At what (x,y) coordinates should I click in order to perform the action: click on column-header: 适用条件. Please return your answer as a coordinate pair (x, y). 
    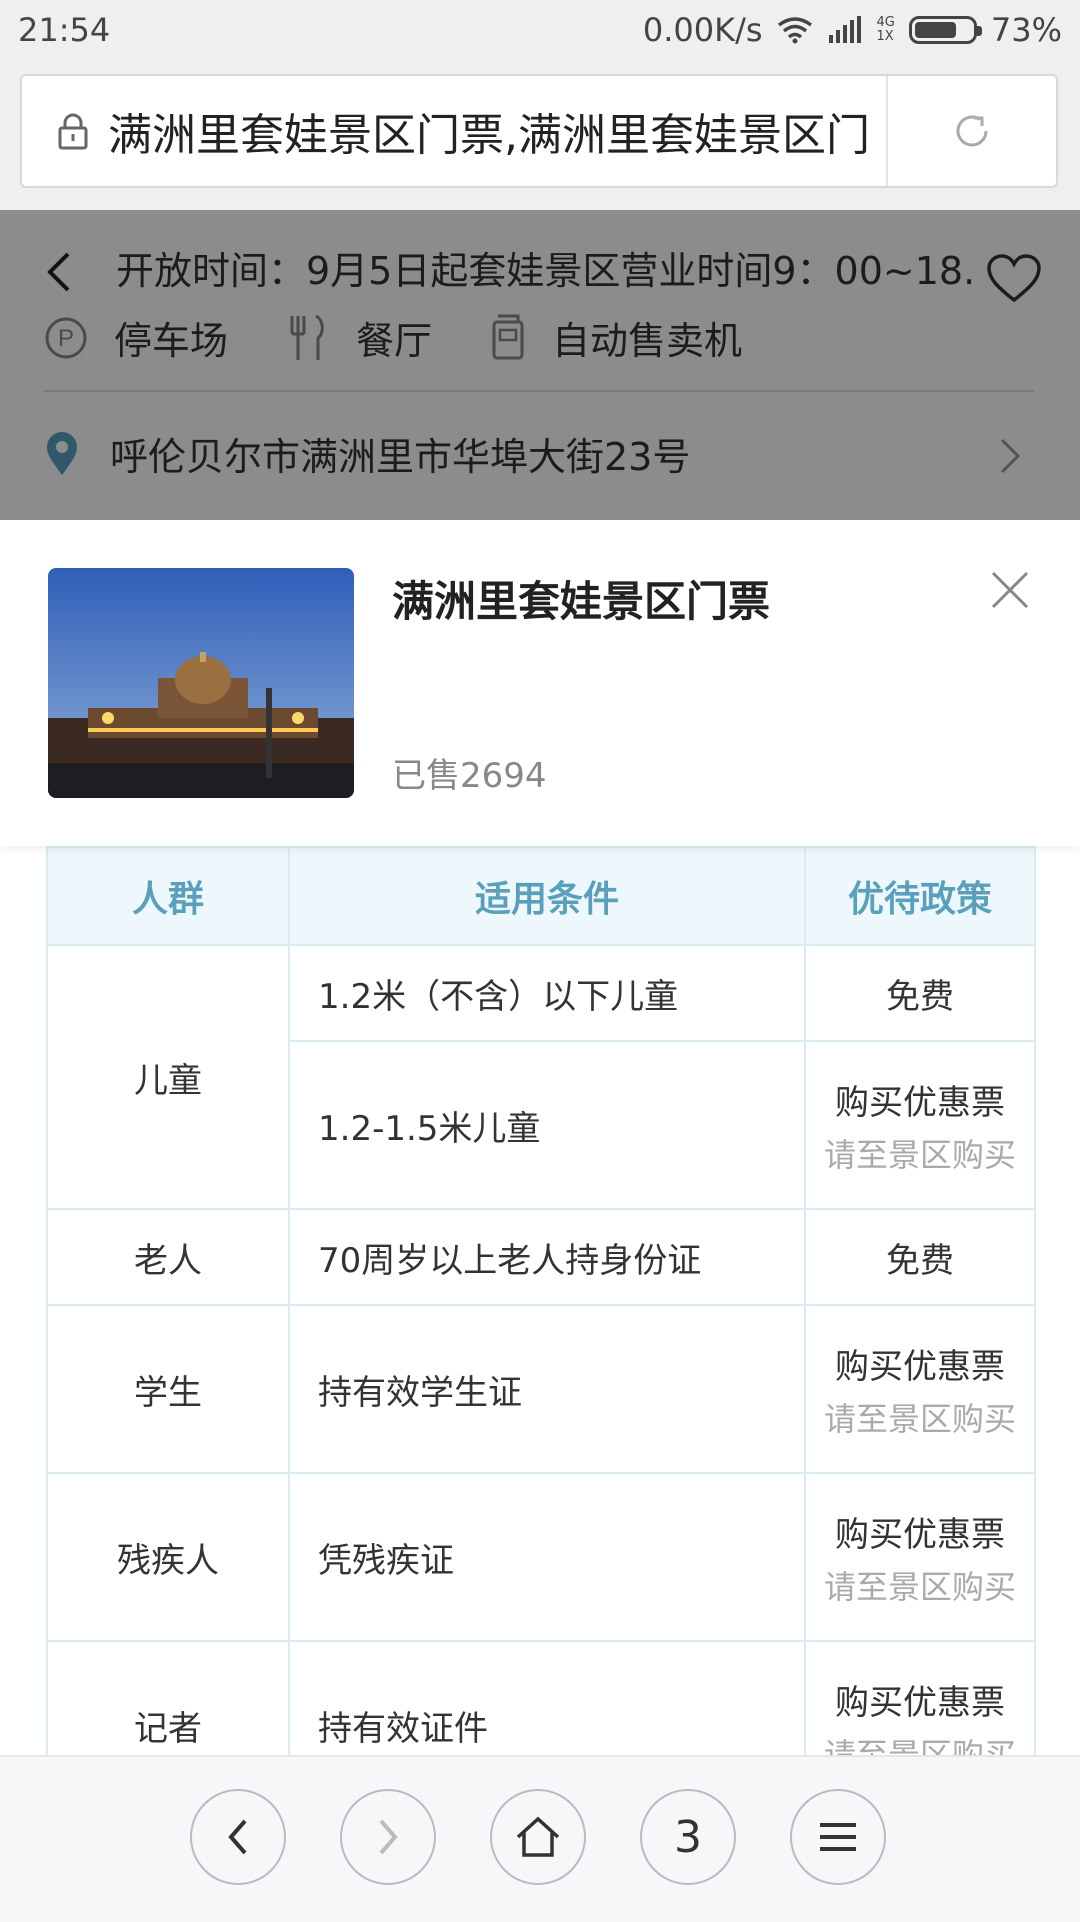
    Looking at the image, I should click on (547, 896).